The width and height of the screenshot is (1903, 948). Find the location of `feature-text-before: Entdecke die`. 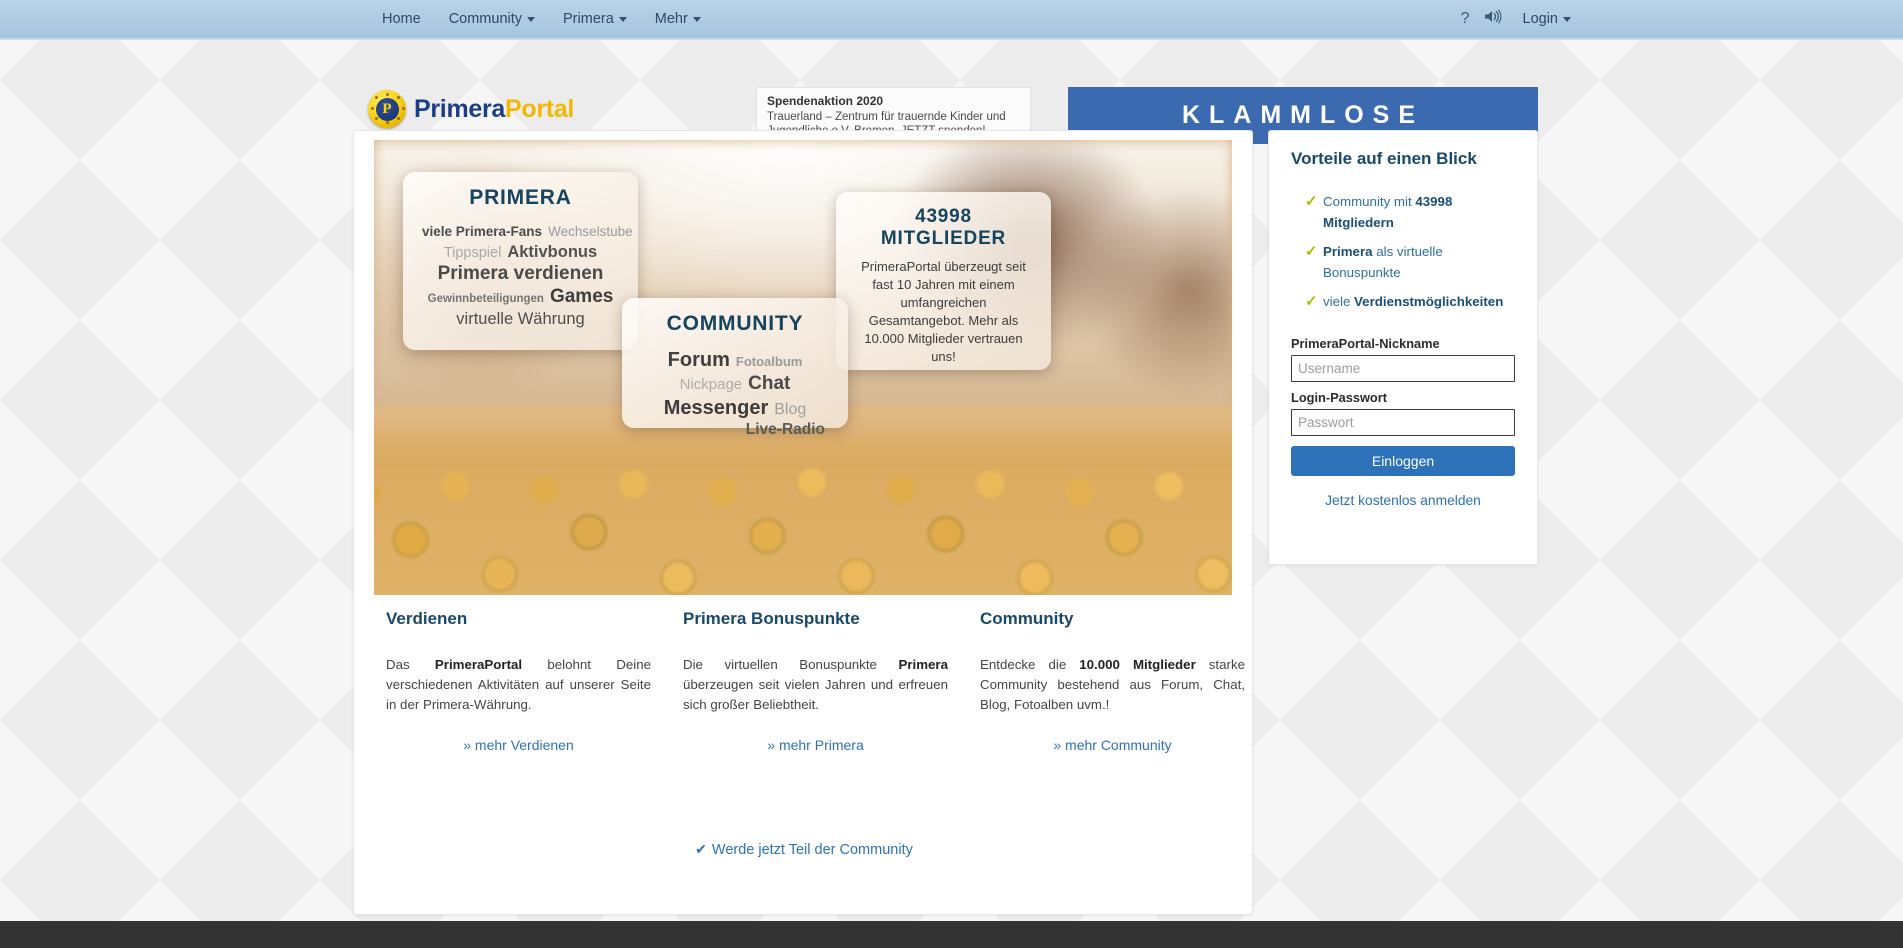

feature-text-before: Entdecke die is located at coordinates (1030, 664).